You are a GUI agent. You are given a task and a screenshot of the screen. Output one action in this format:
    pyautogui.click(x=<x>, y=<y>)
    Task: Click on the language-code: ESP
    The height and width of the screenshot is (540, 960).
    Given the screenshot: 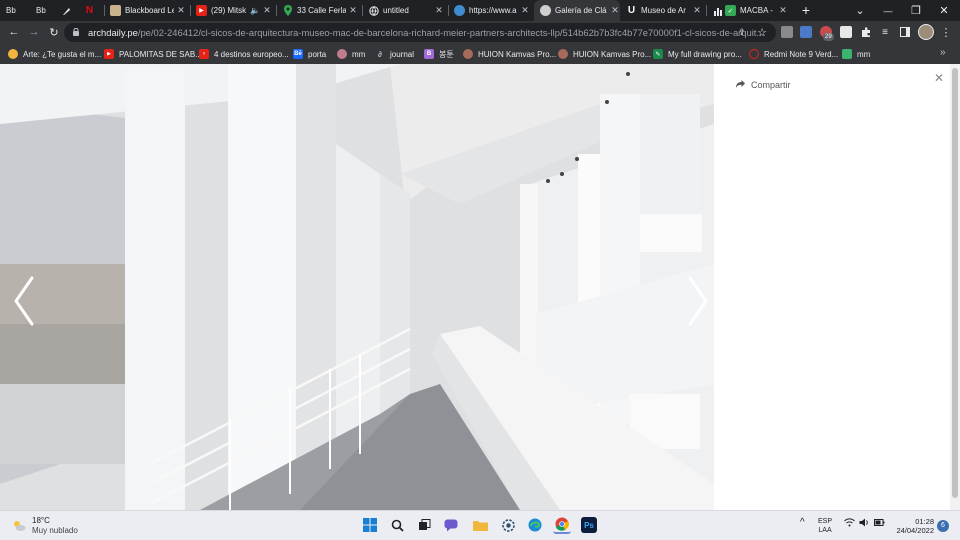 What is the action you would take?
    pyautogui.click(x=825, y=521)
    